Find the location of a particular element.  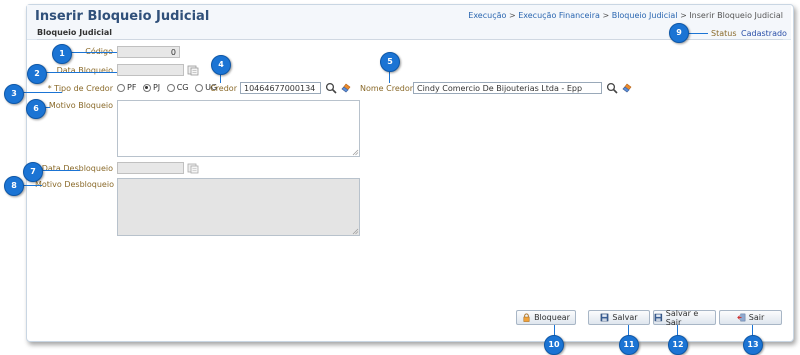

salvar-e-sair-button: Salvar e Sair is located at coordinates (684, 317).